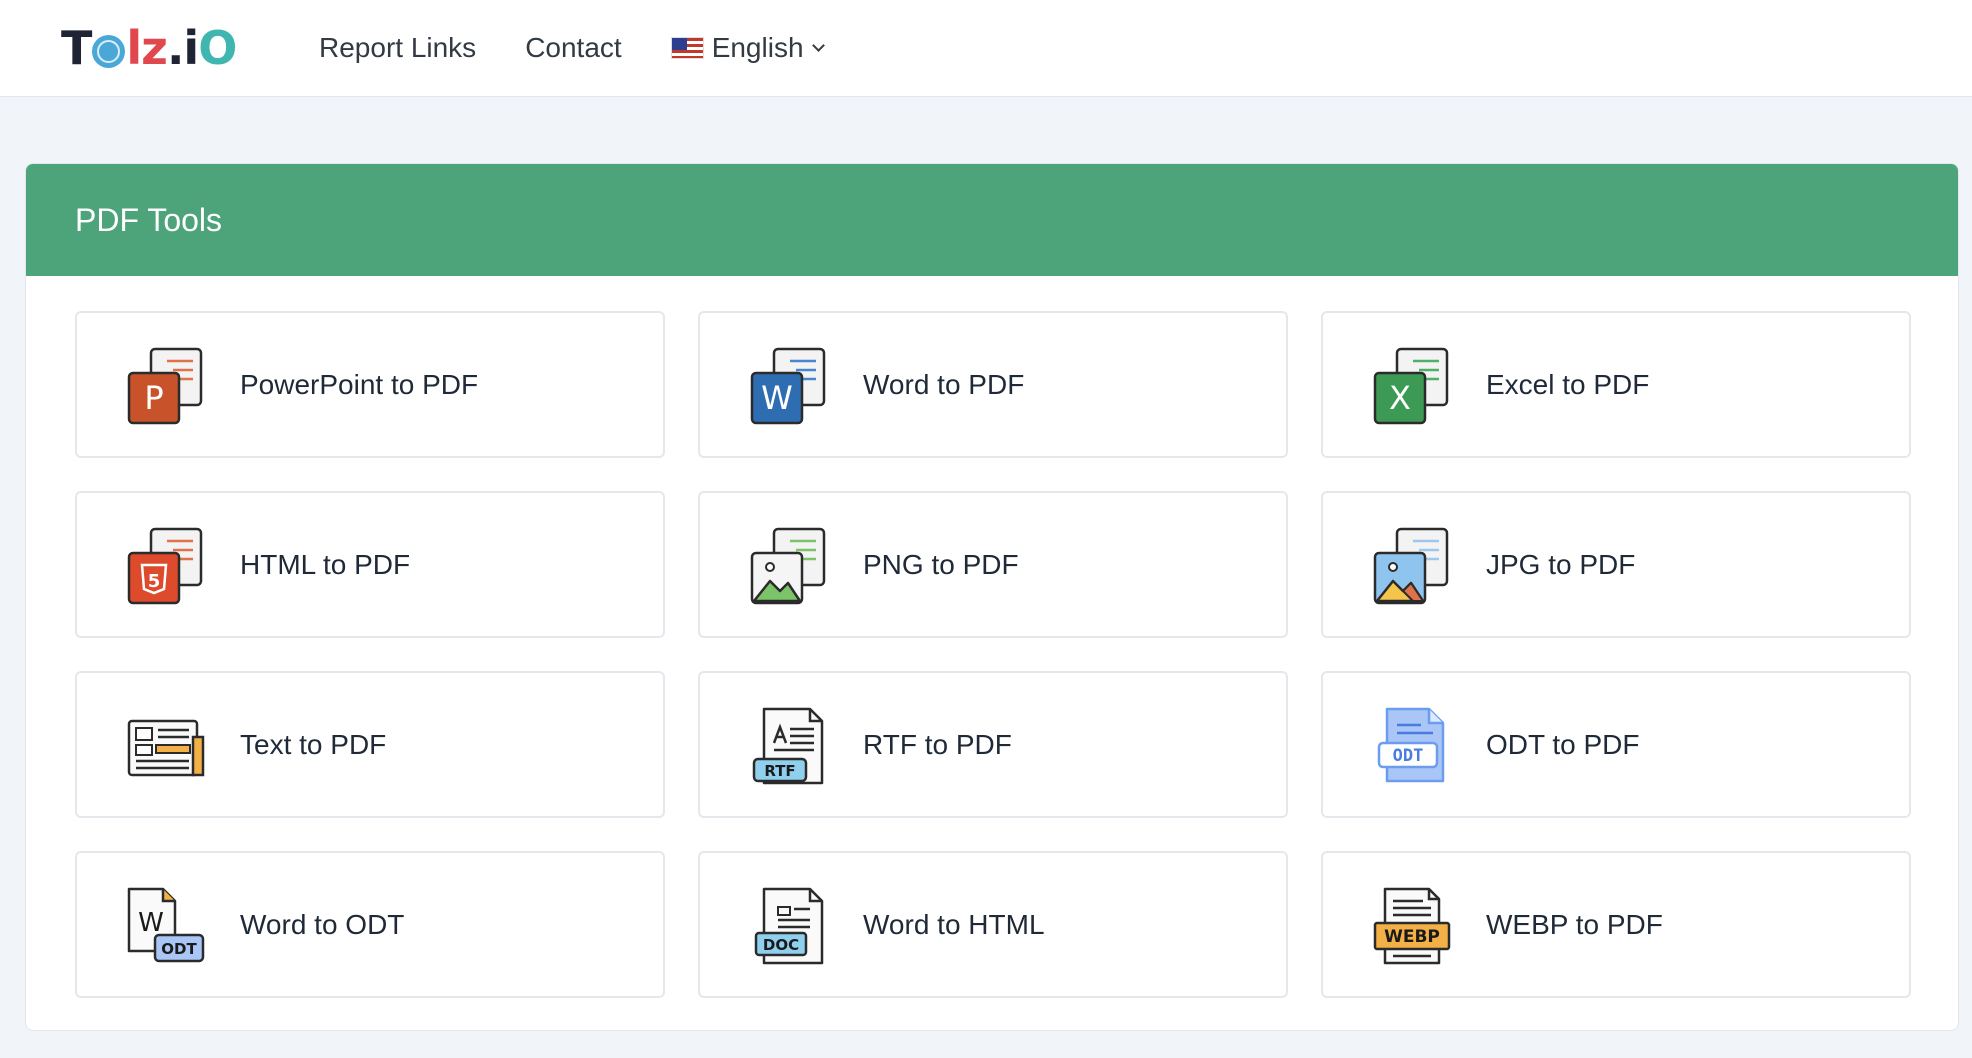 Image resolution: width=1972 pixels, height=1058 pixels. I want to click on tool-excel-to-pdf: X Excel to PDF, so click(1616, 384).